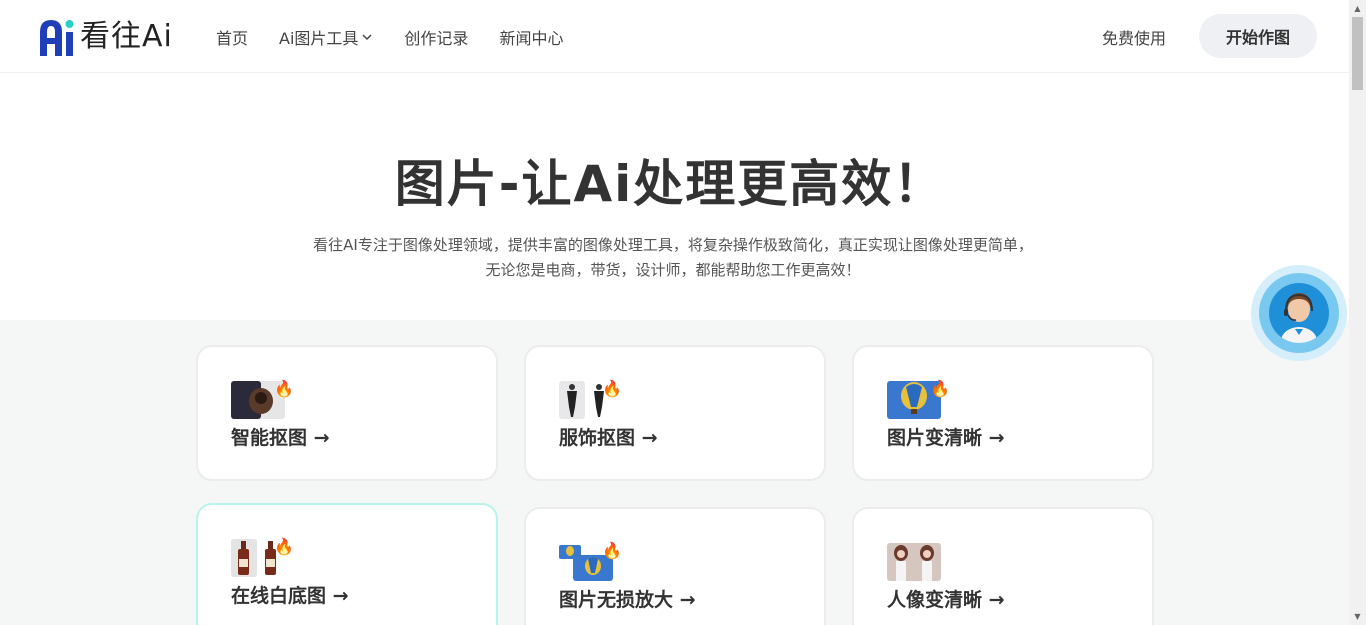  What do you see at coordinates (367, 36) in the screenshot?
I see `chevron-down-icon` at bounding box center [367, 36].